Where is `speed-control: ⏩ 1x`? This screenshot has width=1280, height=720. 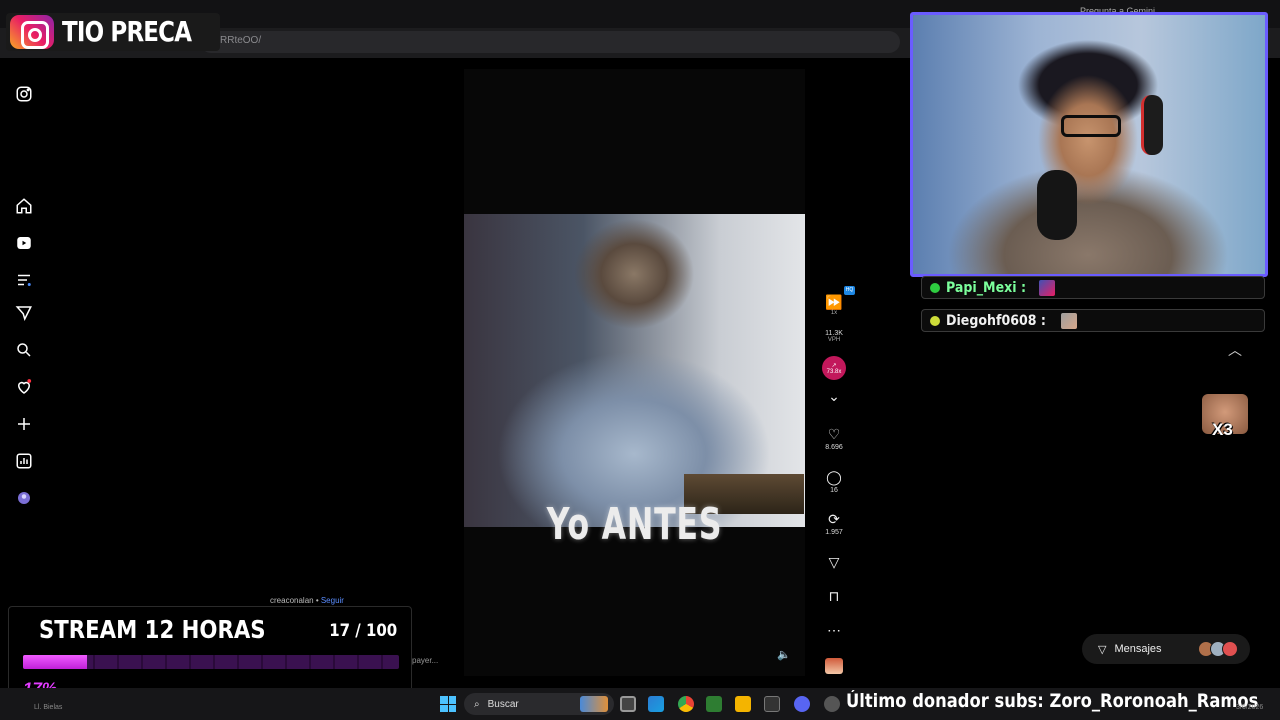
speed-control: ⏩ 1x is located at coordinates (834, 305).